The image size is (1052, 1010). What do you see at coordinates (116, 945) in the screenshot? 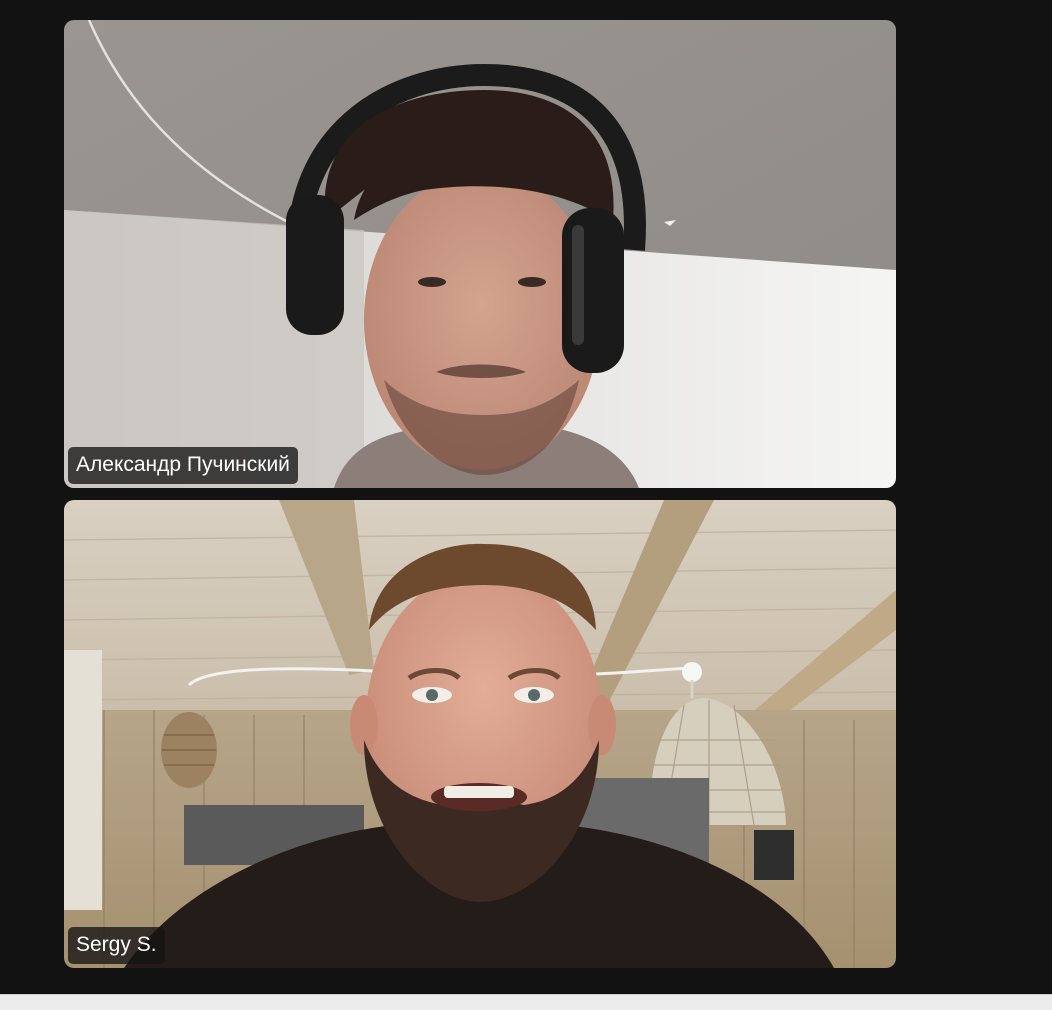
I see `participant-name-label: Sergy S.` at bounding box center [116, 945].